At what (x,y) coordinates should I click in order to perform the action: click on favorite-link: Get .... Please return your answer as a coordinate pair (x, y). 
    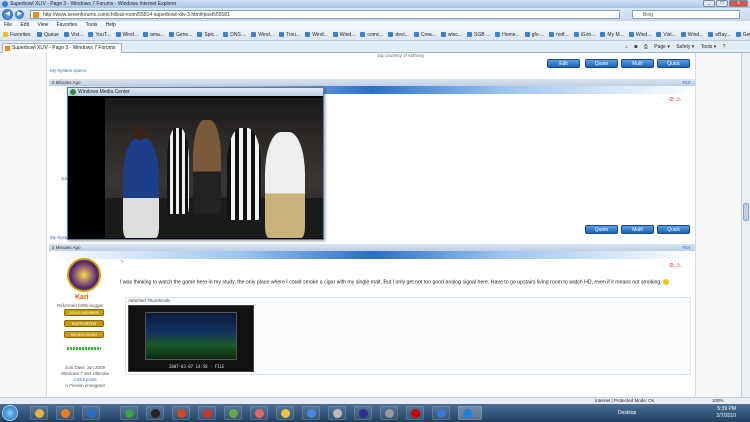
    Looking at the image, I should click on (742, 35).